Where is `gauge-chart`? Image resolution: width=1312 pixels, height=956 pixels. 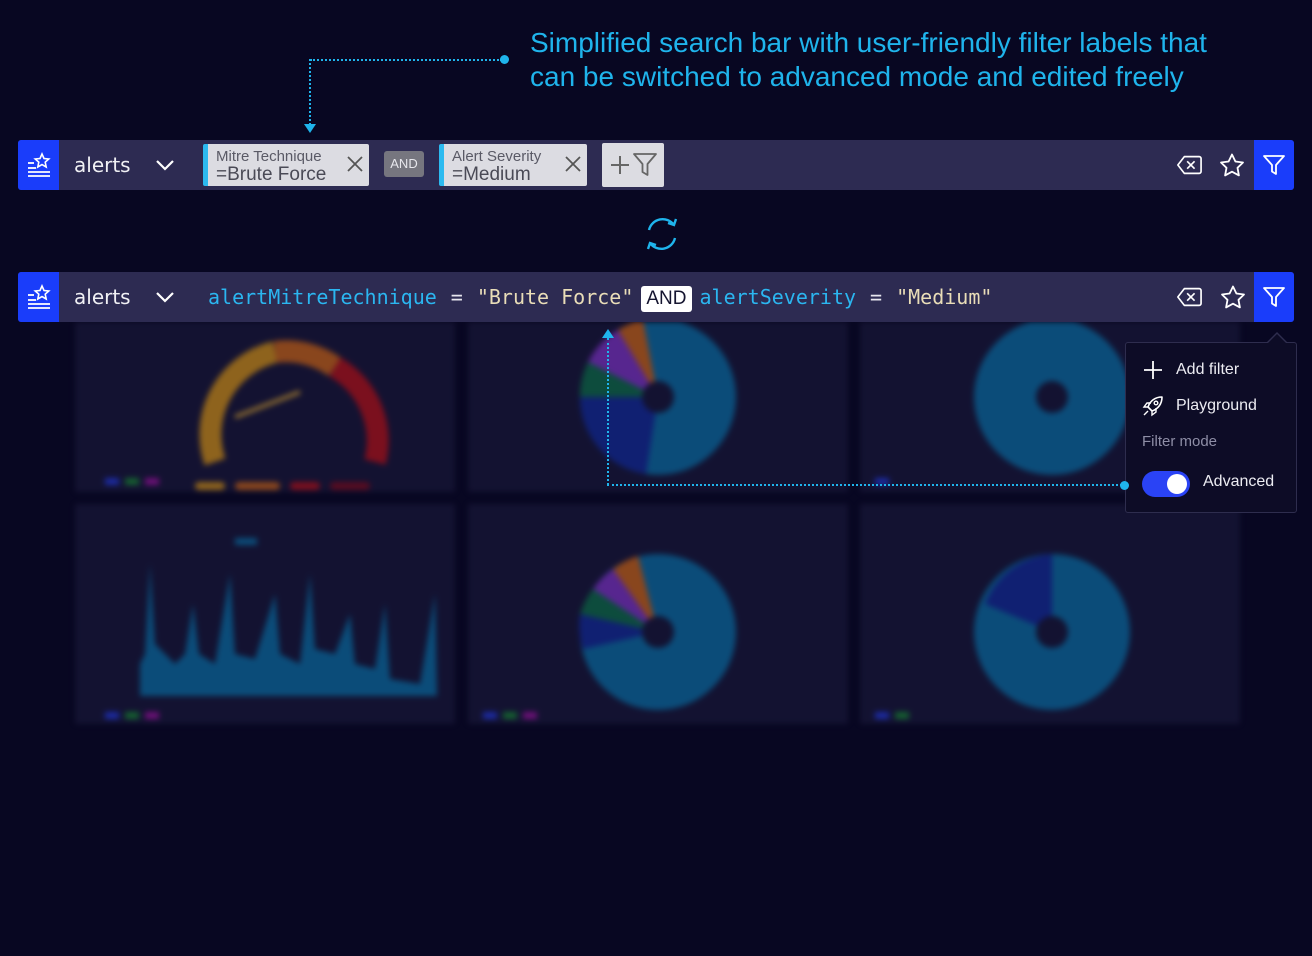
gauge-chart is located at coordinates (247, 415).